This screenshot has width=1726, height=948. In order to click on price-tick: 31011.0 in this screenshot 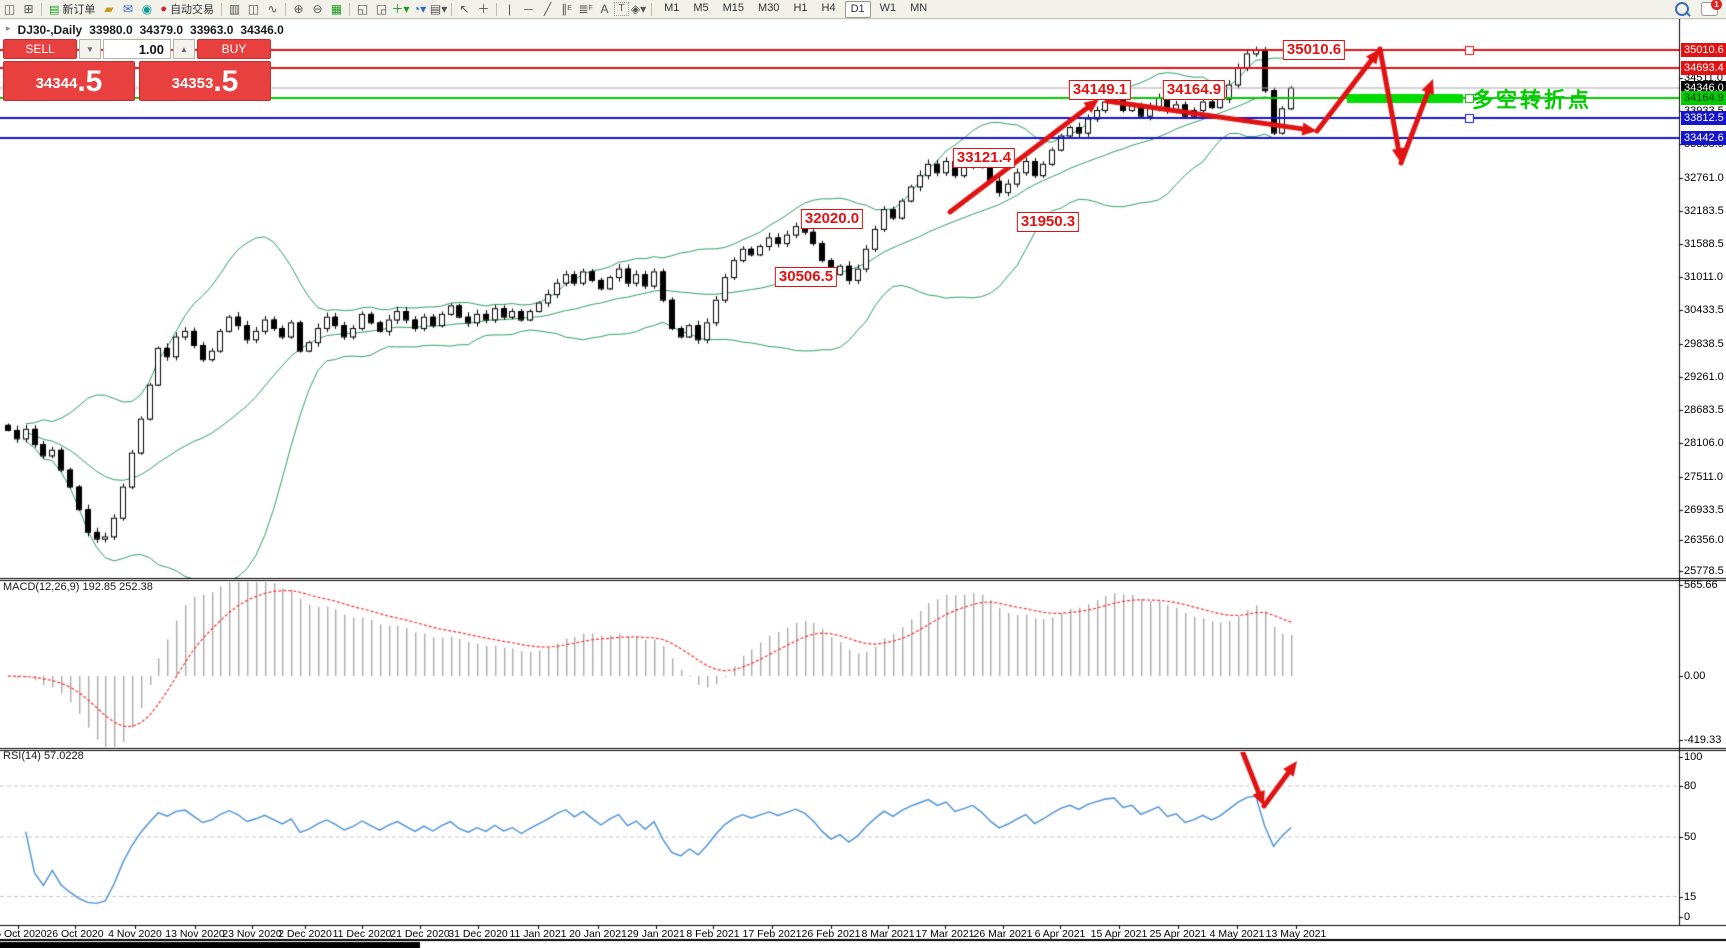, I will do `click(1703, 277)`.